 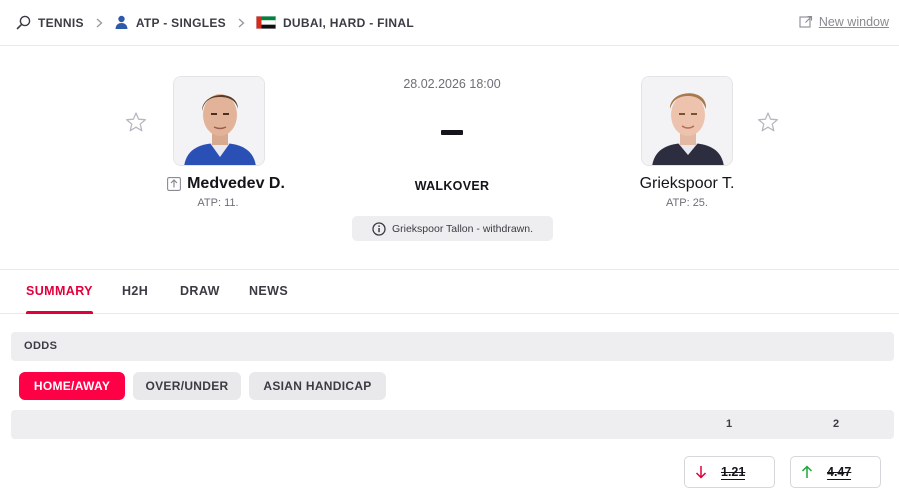 I want to click on tab-draw: DRAW, so click(x=200, y=292).